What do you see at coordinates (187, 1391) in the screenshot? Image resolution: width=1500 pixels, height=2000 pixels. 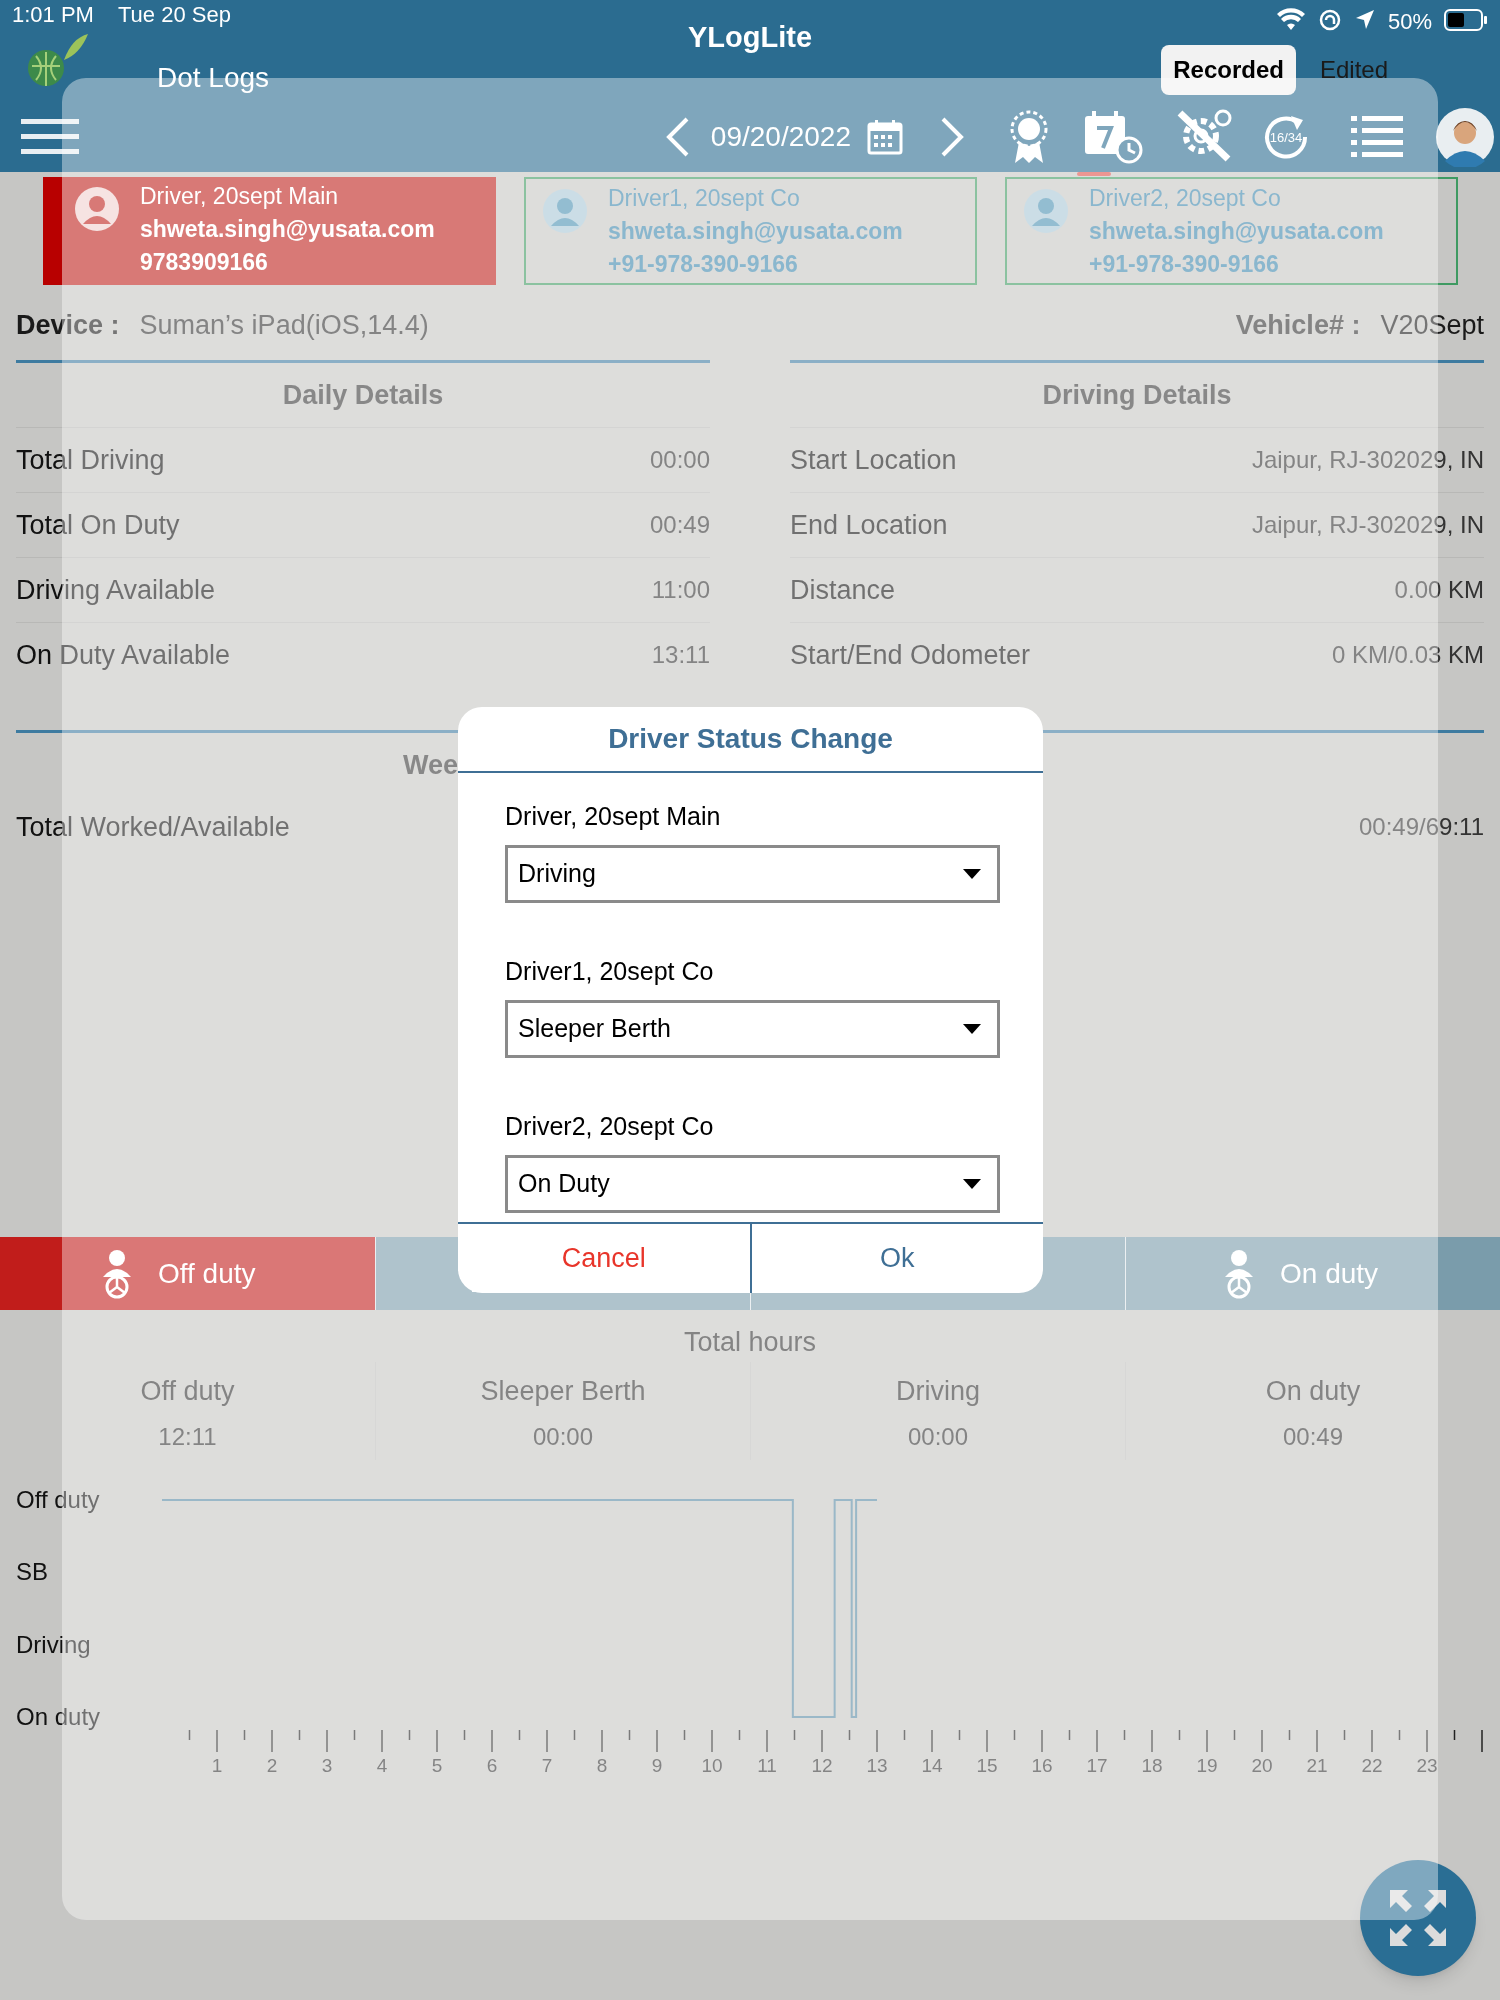 I see `hours-label: Off duty` at bounding box center [187, 1391].